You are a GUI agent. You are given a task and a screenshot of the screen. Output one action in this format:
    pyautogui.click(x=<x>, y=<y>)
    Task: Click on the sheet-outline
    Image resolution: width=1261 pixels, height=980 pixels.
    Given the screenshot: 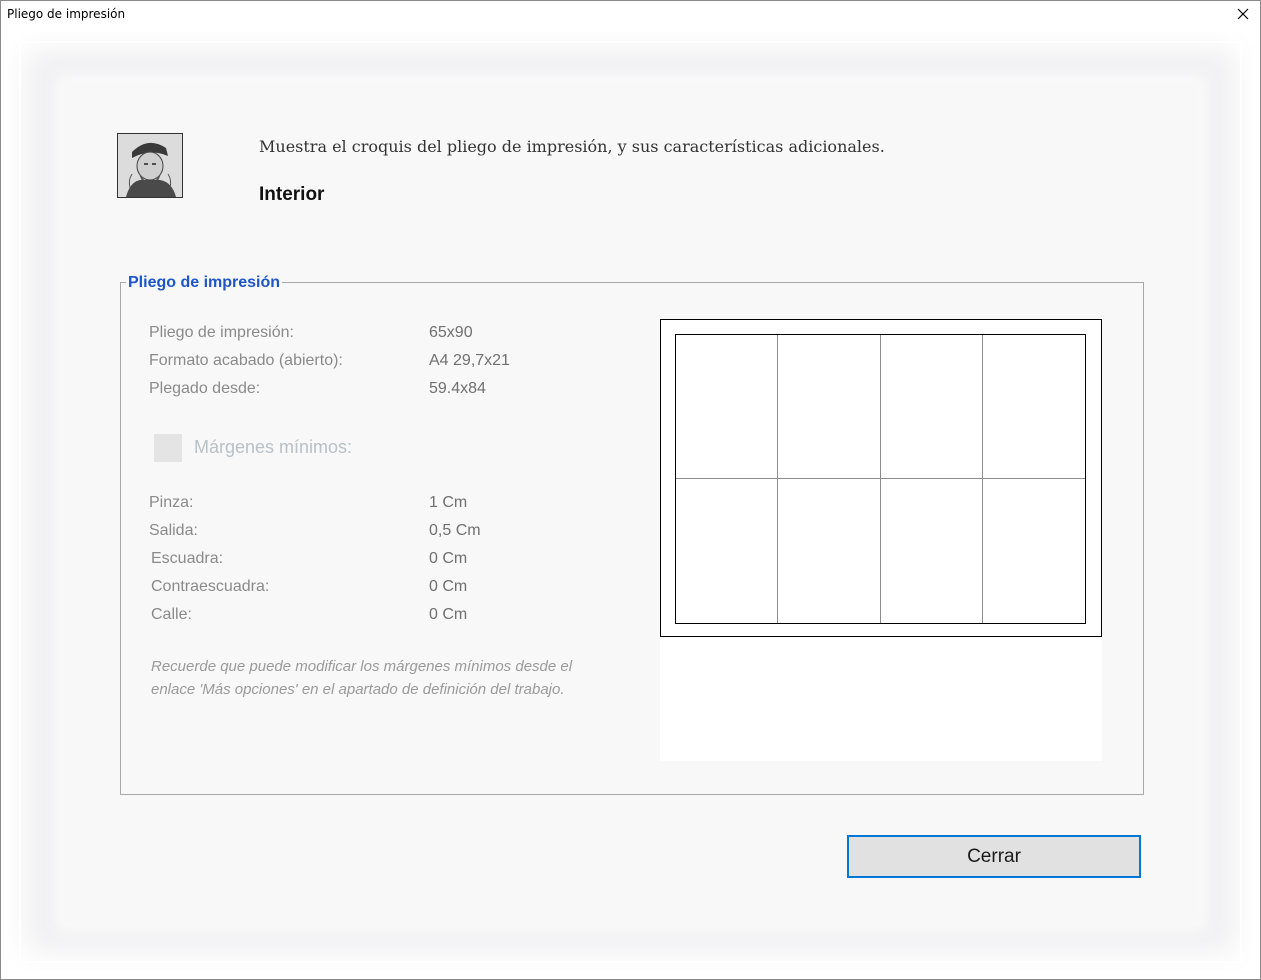 What is the action you would take?
    pyautogui.click(x=881, y=478)
    